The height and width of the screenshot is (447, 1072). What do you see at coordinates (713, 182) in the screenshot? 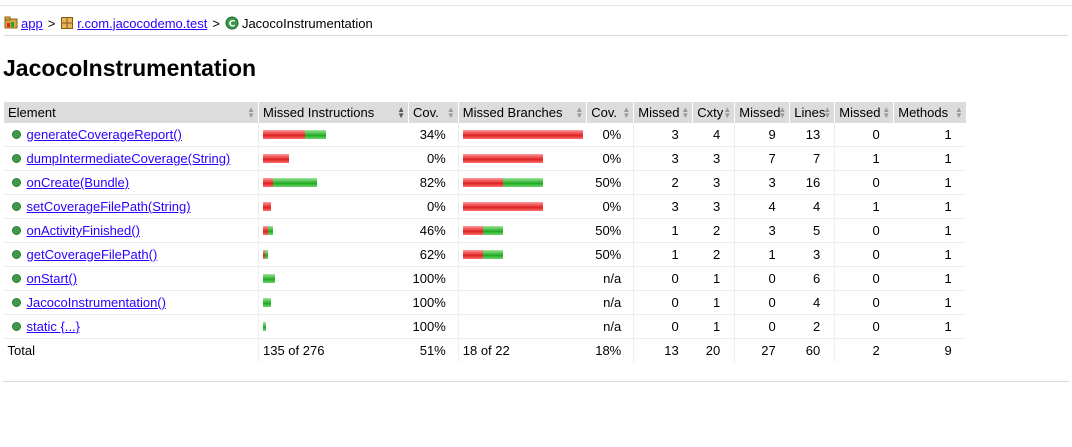
I see `complexity: 3` at bounding box center [713, 182].